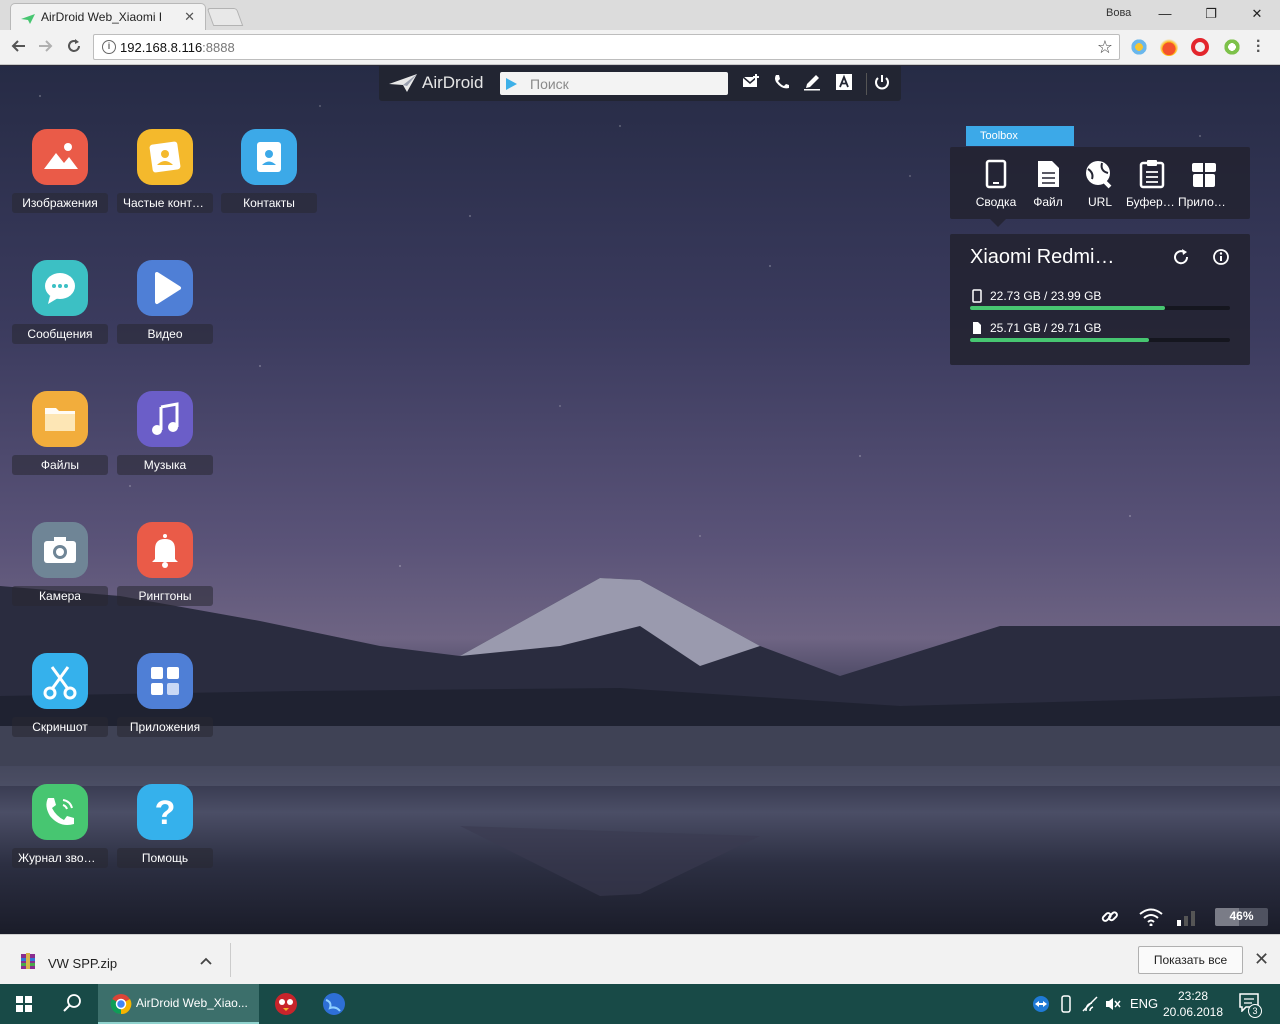 This screenshot has height=1024, width=1280. What do you see at coordinates (1232, 47) in the screenshot?
I see `extension-android-icon` at bounding box center [1232, 47].